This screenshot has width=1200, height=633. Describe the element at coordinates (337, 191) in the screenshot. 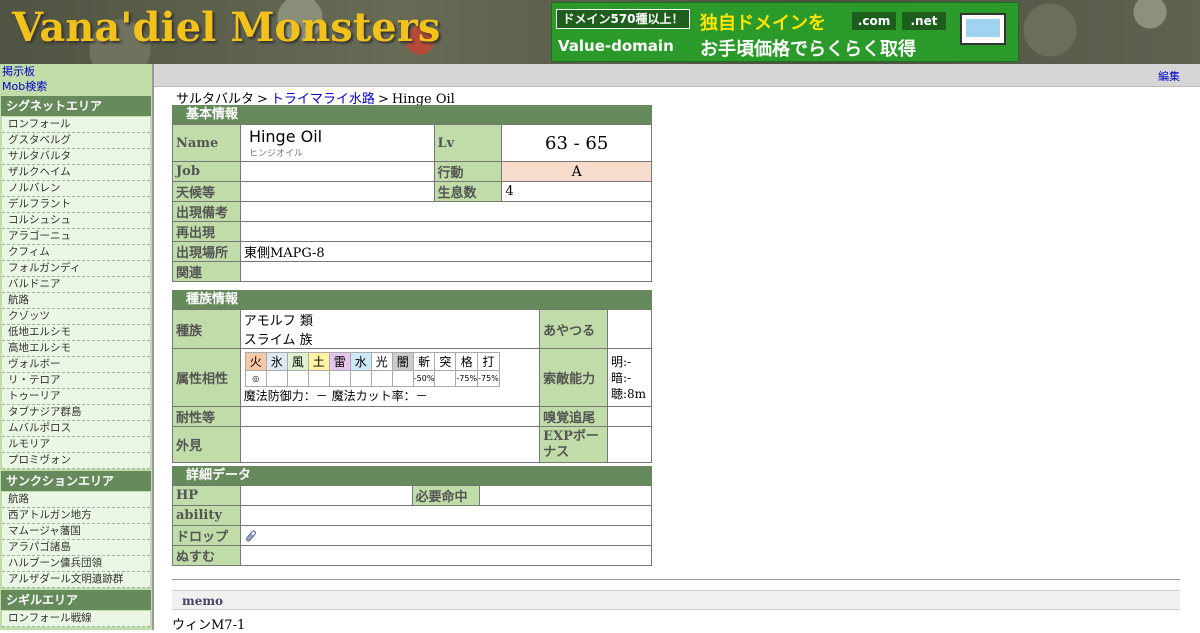

I see `weather-value` at that location.